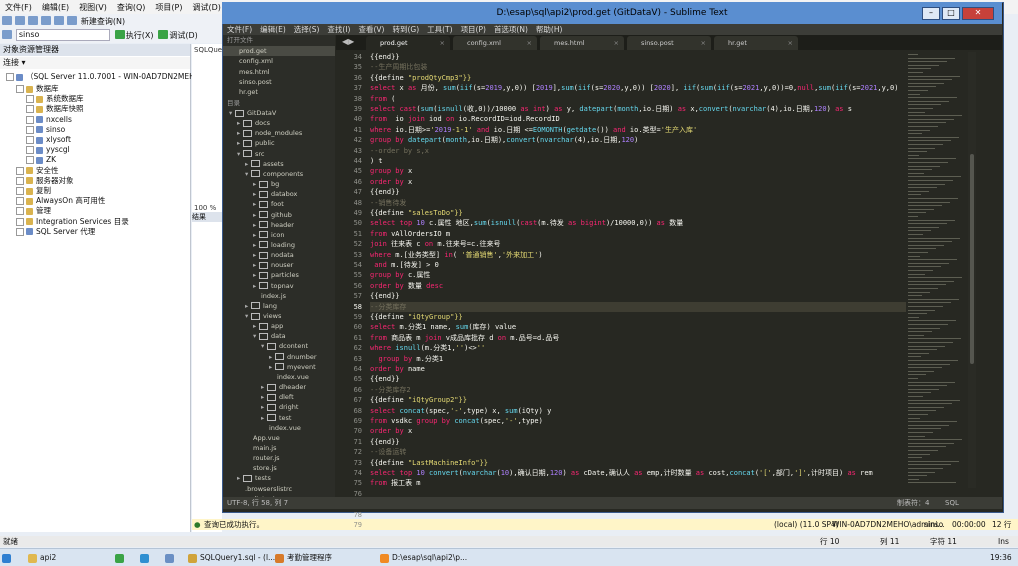 The height and width of the screenshot is (566, 1018). What do you see at coordinates (398, 67) in the screenshot?
I see `code-line: --生产周期比包装` at bounding box center [398, 67].